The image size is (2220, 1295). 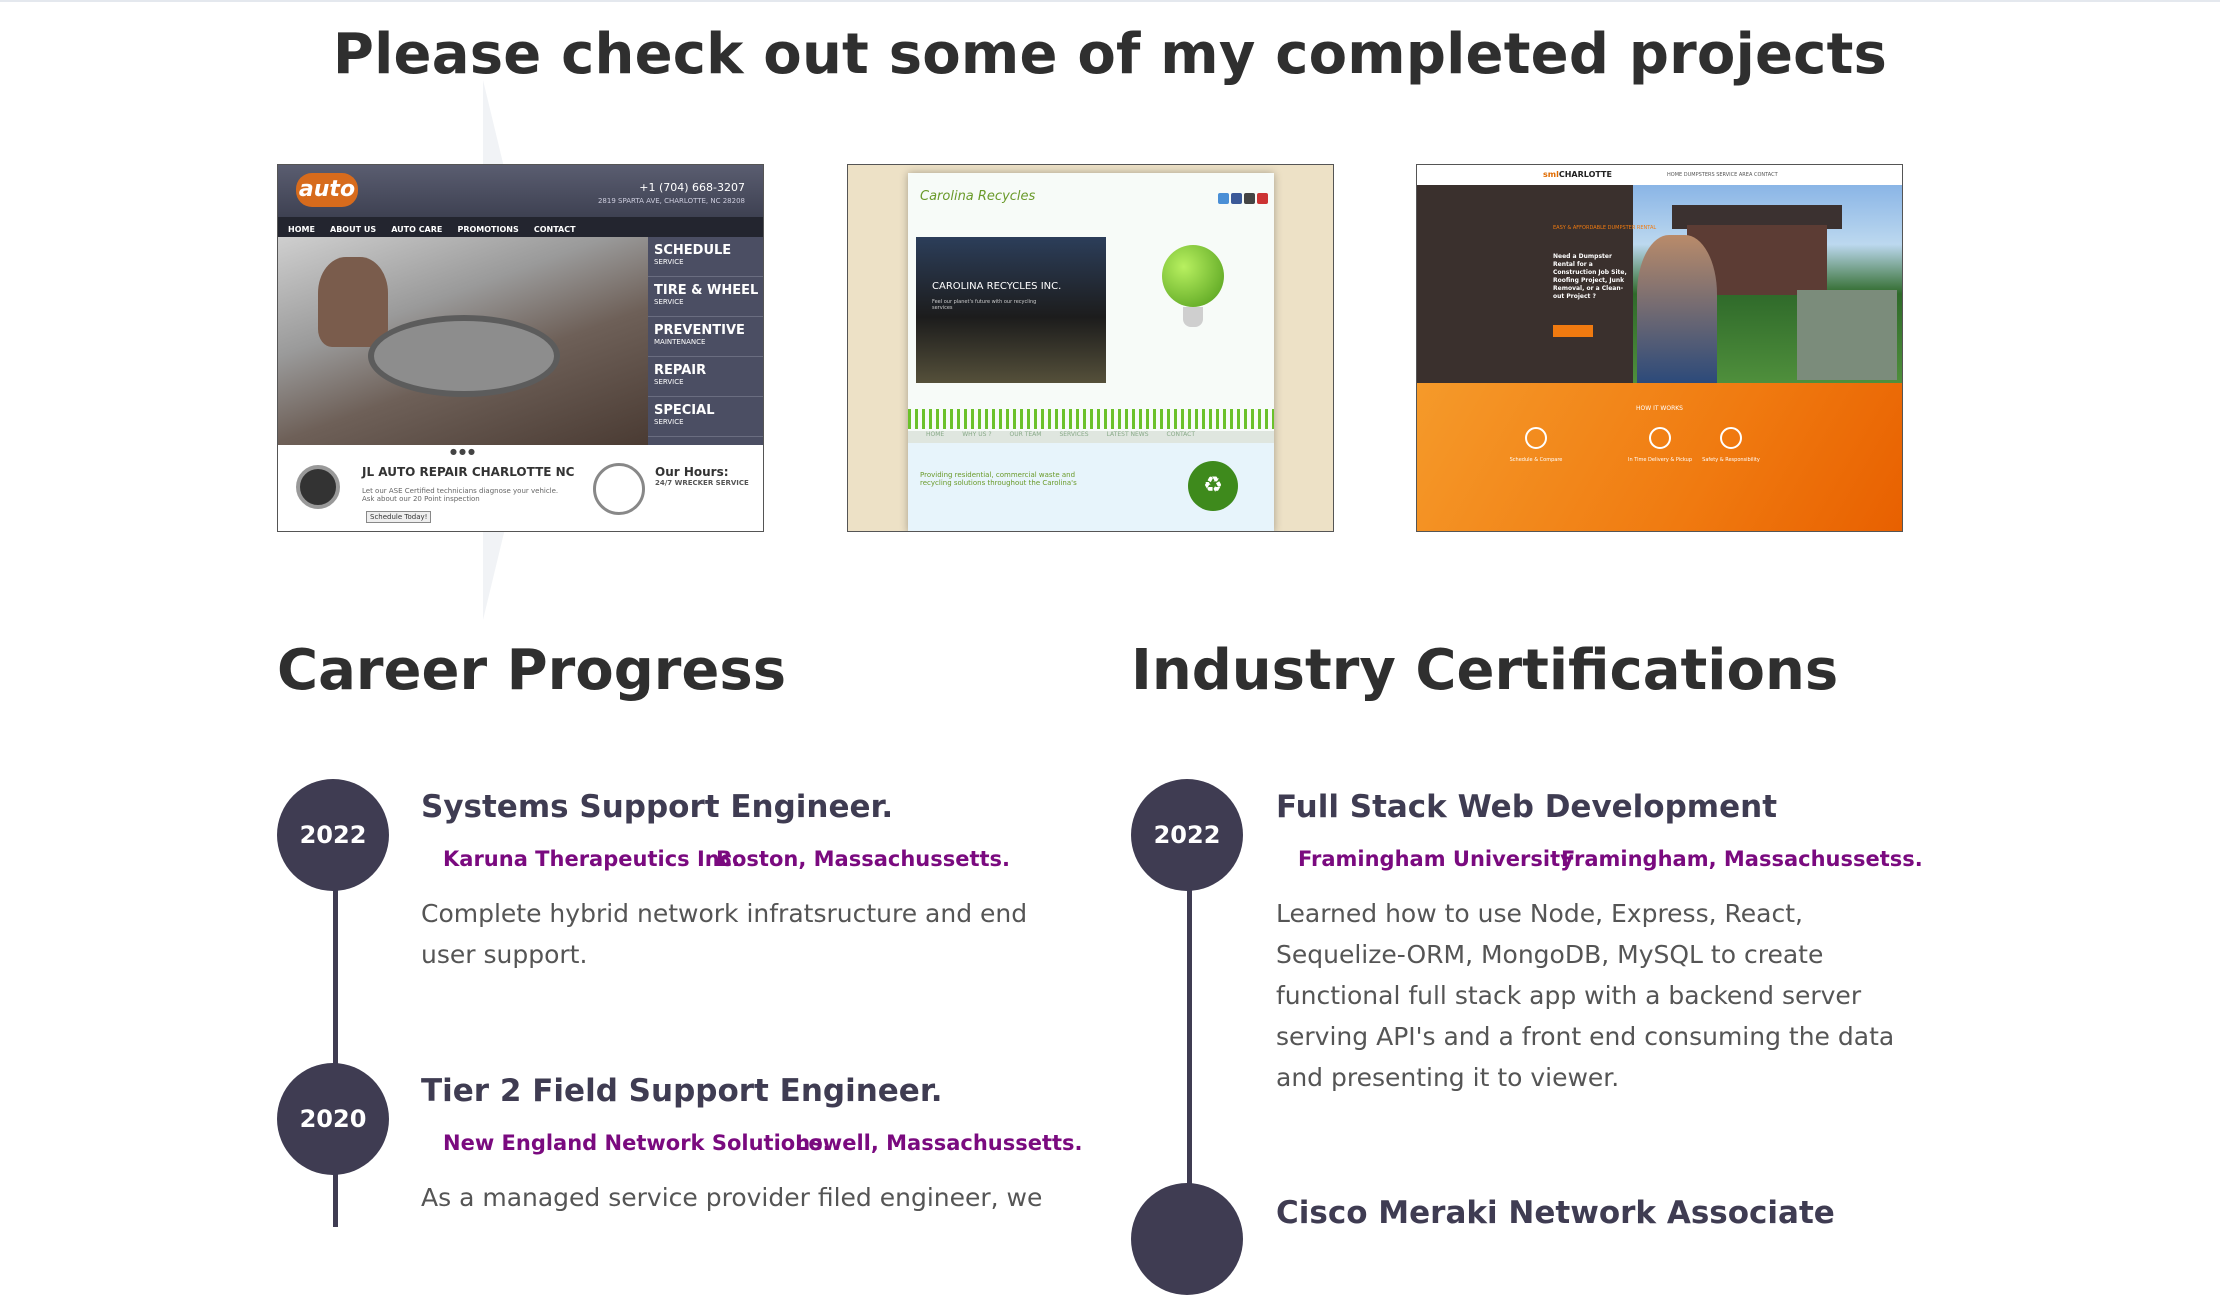 What do you see at coordinates (417, 229) in the screenshot?
I see `auto-nav-item: AUTO CARE` at bounding box center [417, 229].